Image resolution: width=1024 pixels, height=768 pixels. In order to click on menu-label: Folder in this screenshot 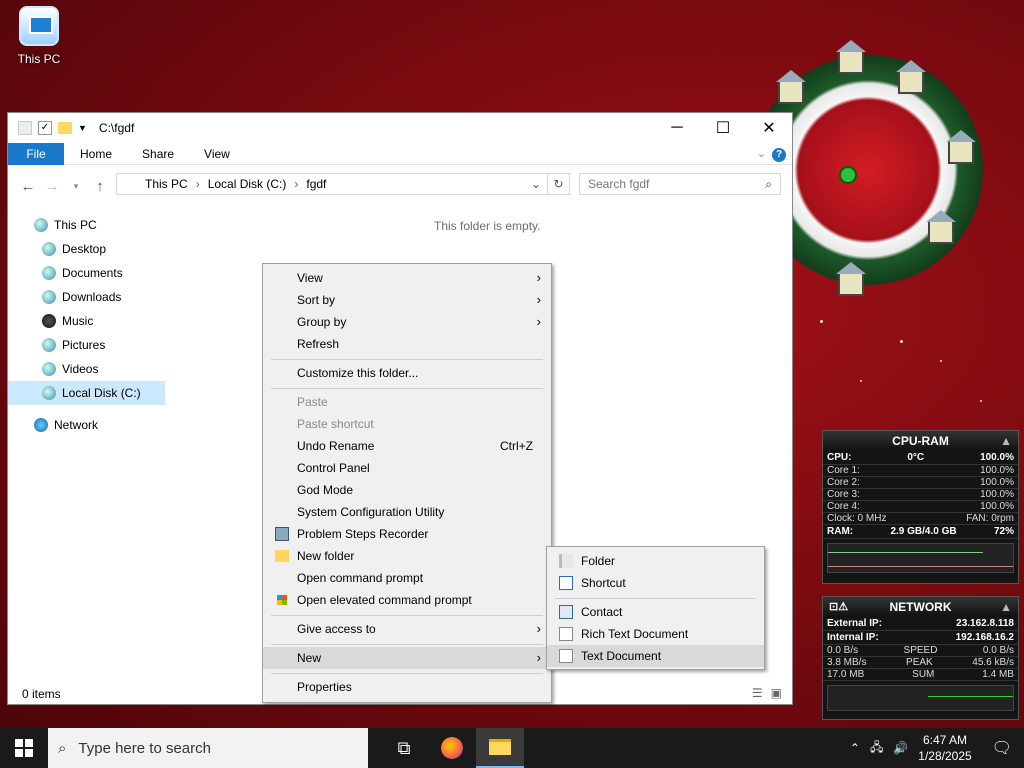, I will do `click(598, 561)`.